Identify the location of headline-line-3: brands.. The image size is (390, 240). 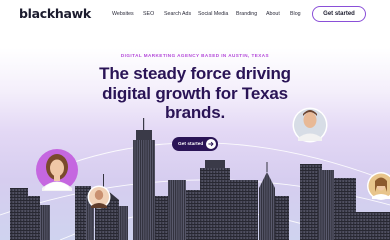
(194, 112).